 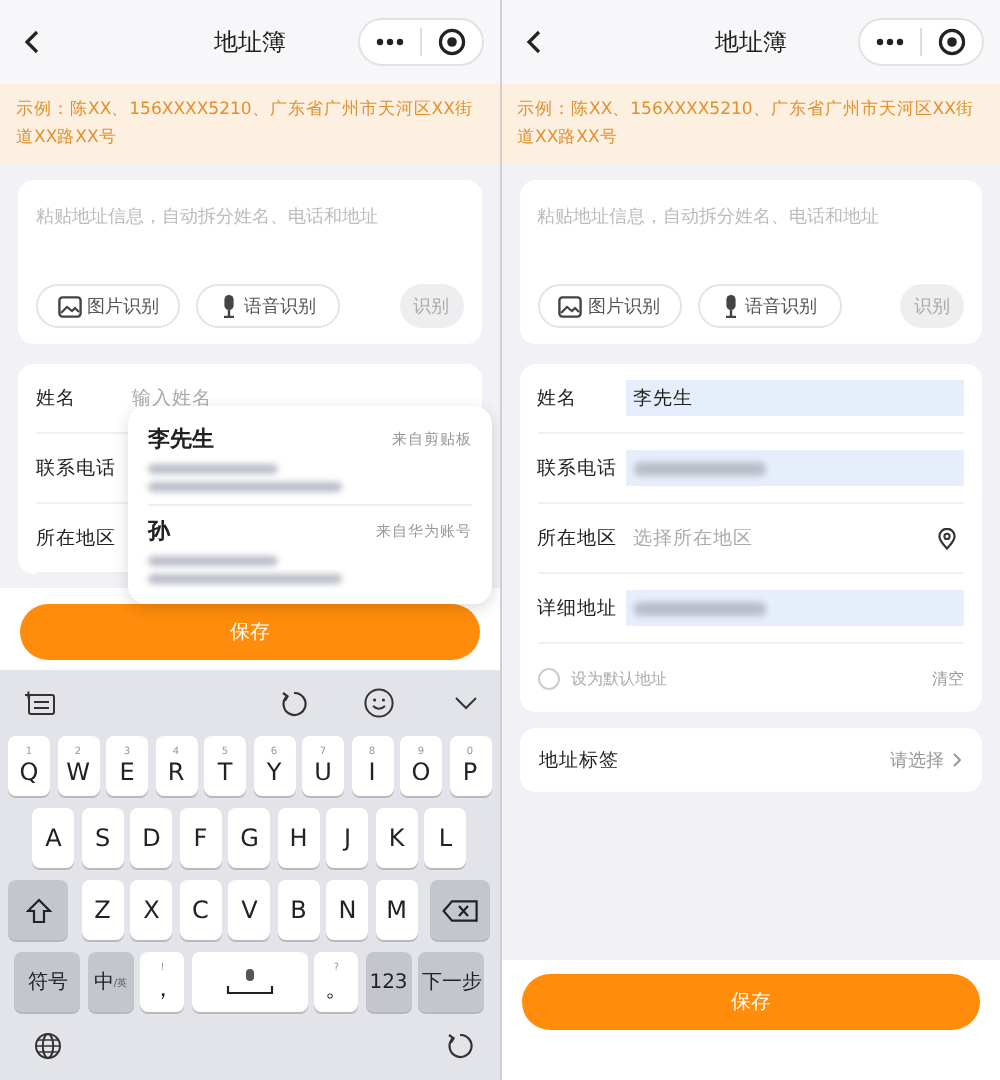 What do you see at coordinates (388, 982) in the screenshot?
I see `keyboard-key: 123` at bounding box center [388, 982].